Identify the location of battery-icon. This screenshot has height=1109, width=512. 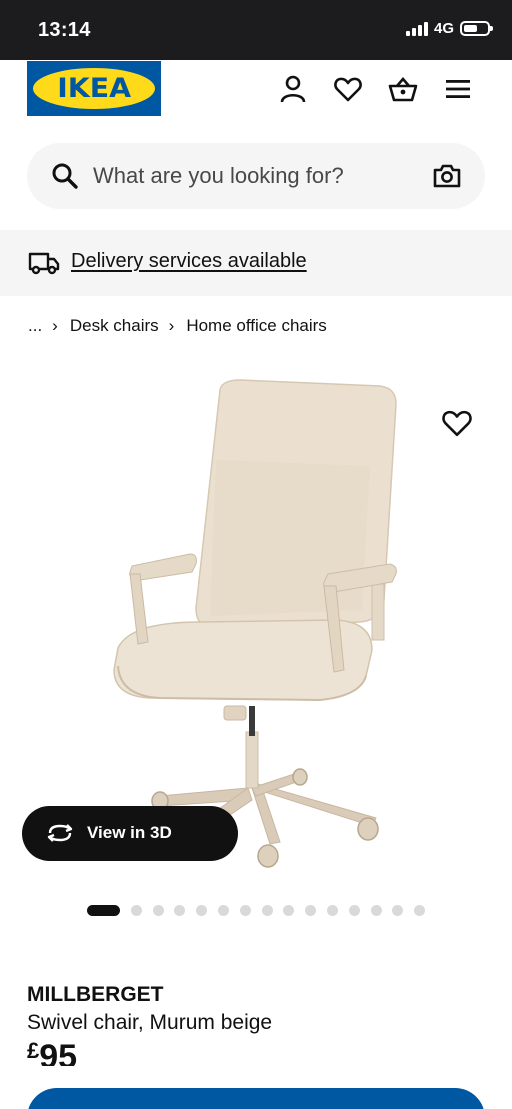
(476, 28).